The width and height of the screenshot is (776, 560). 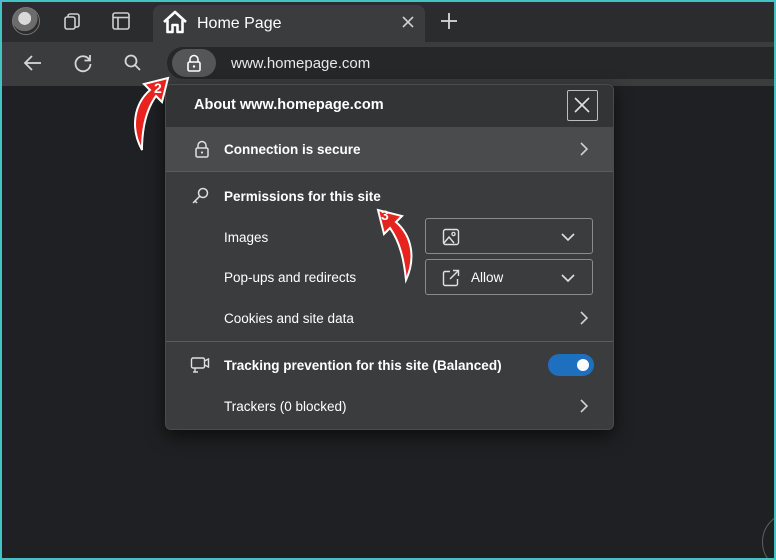 What do you see at coordinates (289, 318) in the screenshot?
I see `cookies-label: Cookies and site data` at bounding box center [289, 318].